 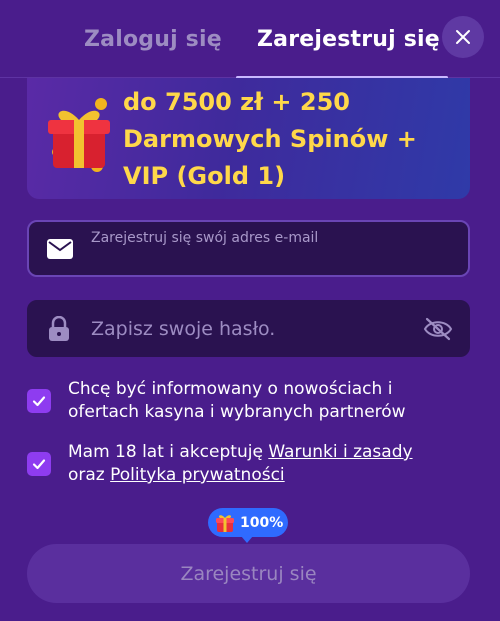 What do you see at coordinates (204, 176) in the screenshot?
I see `bonus-line-3: VIP (Gold 1)` at bounding box center [204, 176].